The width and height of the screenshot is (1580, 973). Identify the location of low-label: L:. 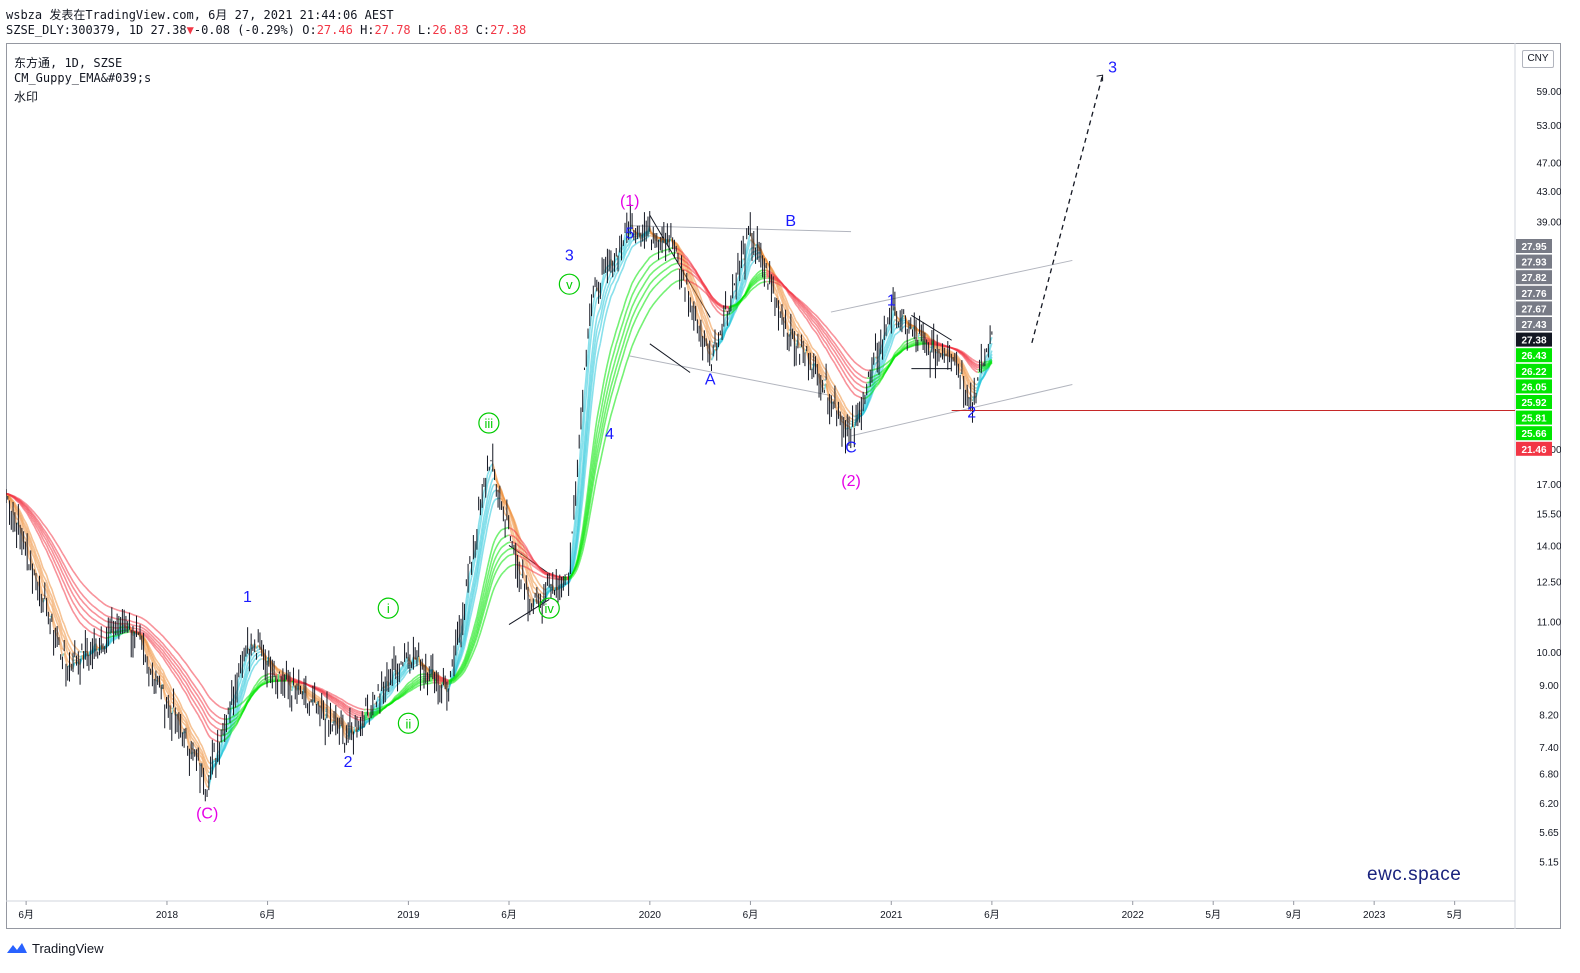
(425, 30).